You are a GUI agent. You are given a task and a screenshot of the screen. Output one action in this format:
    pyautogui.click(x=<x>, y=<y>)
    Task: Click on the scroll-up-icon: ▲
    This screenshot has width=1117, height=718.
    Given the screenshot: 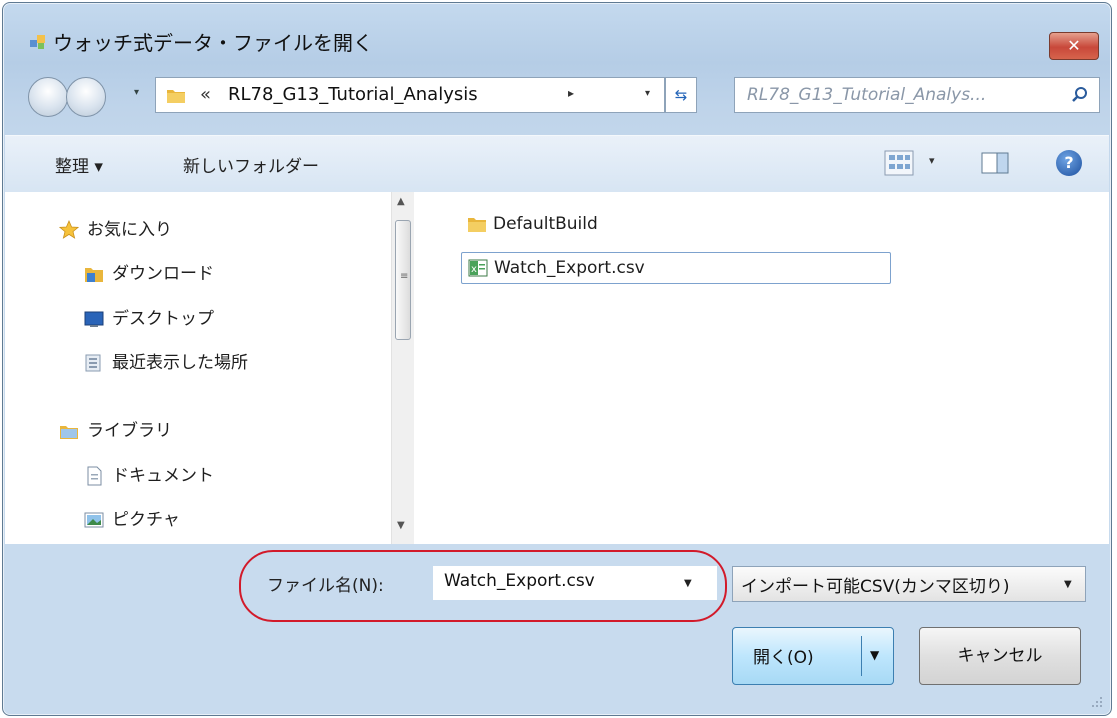 What is the action you would take?
    pyautogui.click(x=401, y=201)
    